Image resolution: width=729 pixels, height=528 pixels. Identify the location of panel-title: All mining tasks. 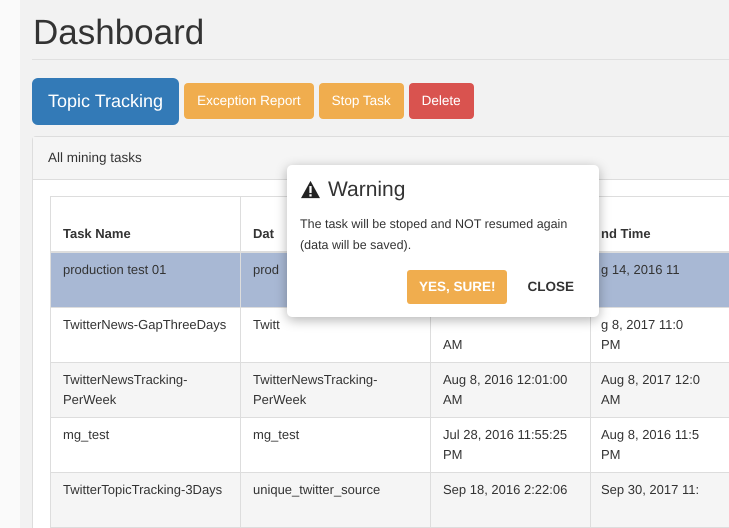
(95, 157).